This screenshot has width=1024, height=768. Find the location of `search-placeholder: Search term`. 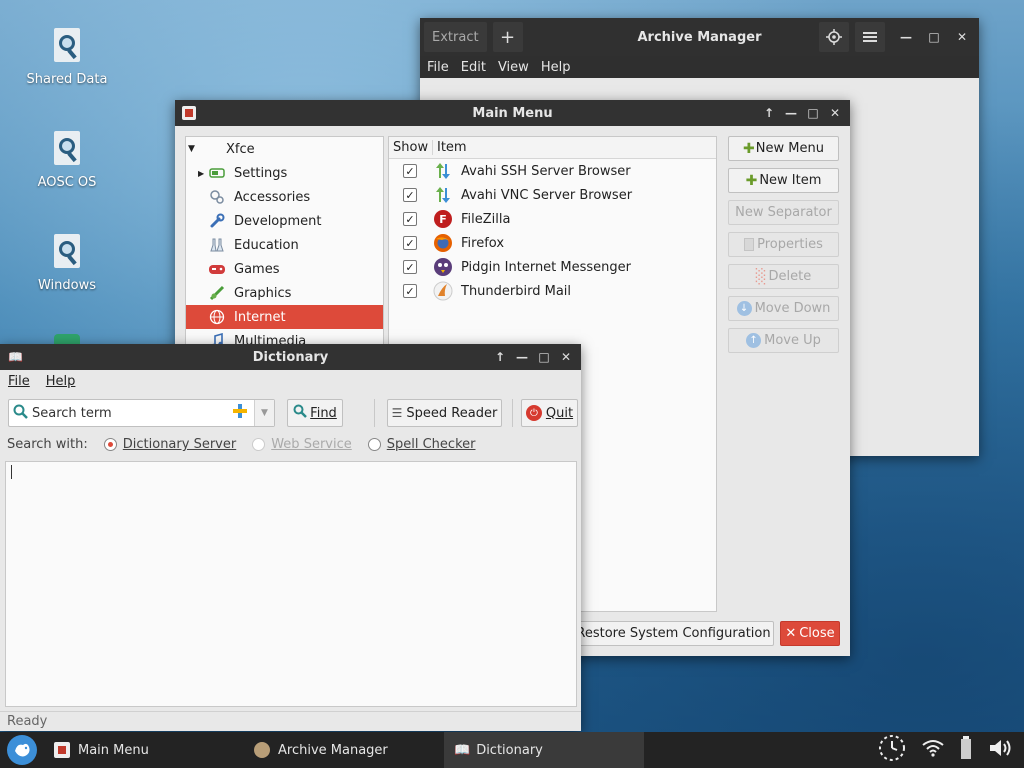

search-placeholder: Search term is located at coordinates (72, 413).